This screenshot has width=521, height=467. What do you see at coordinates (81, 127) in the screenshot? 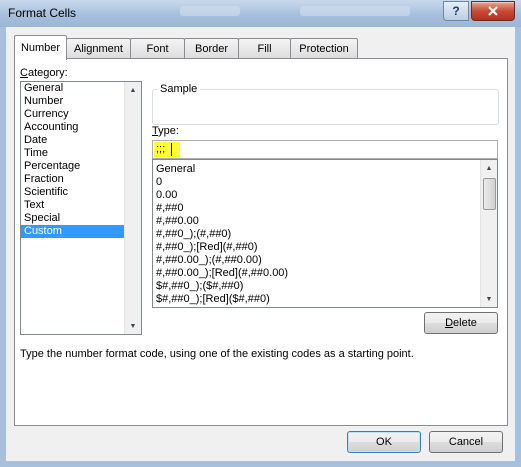
I see `category-item: Accounting` at bounding box center [81, 127].